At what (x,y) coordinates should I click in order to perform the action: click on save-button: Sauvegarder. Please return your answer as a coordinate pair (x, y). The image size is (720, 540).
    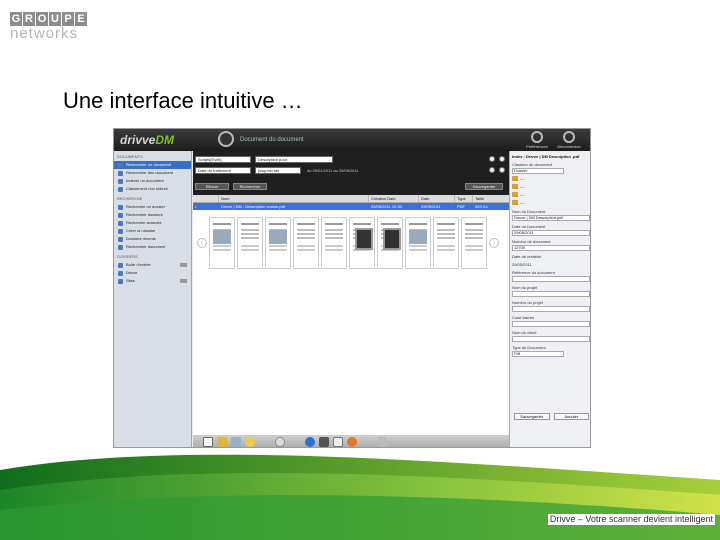
    Looking at the image, I should click on (532, 416).